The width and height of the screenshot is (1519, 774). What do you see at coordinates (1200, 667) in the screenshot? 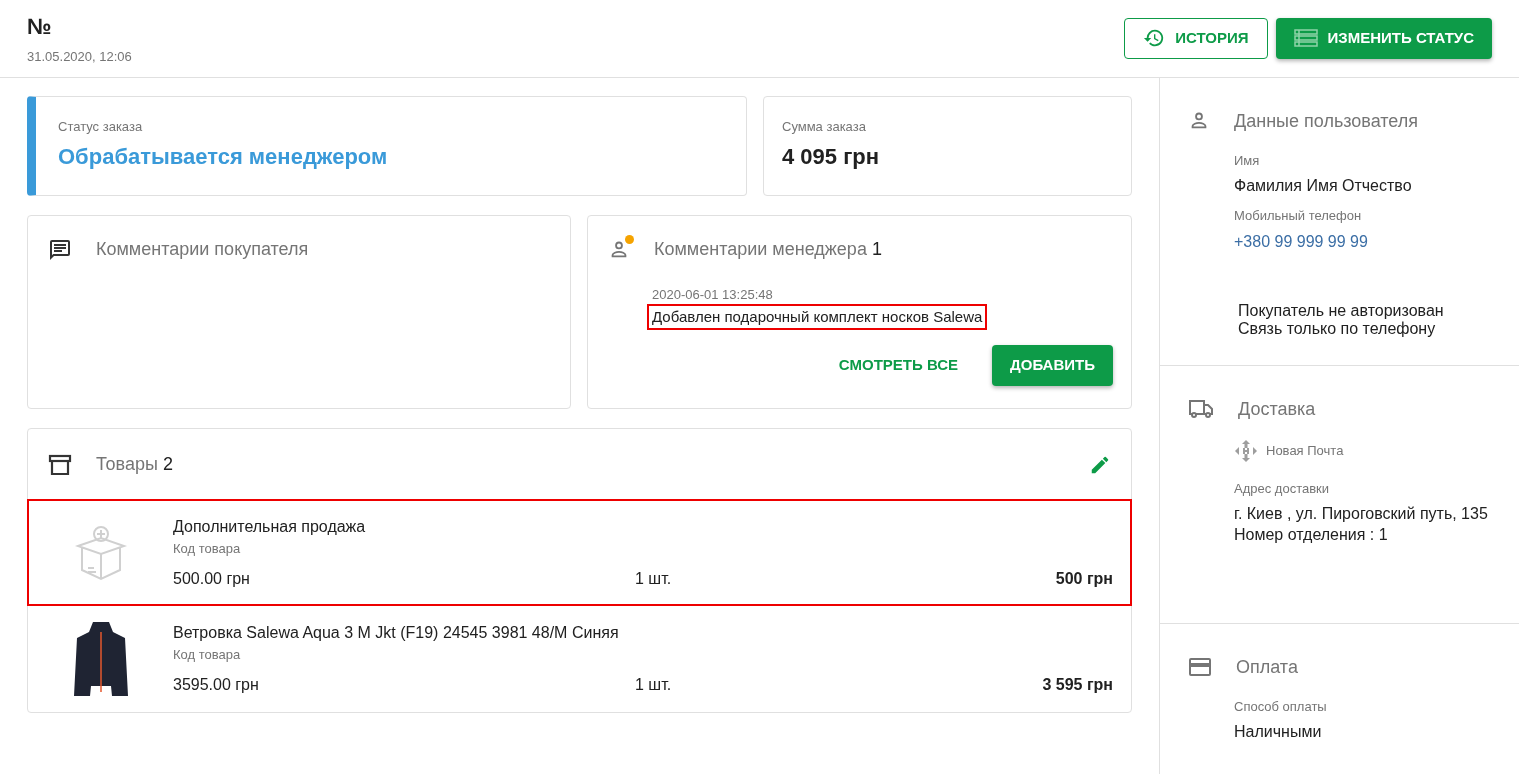
I see `card-icon` at bounding box center [1200, 667].